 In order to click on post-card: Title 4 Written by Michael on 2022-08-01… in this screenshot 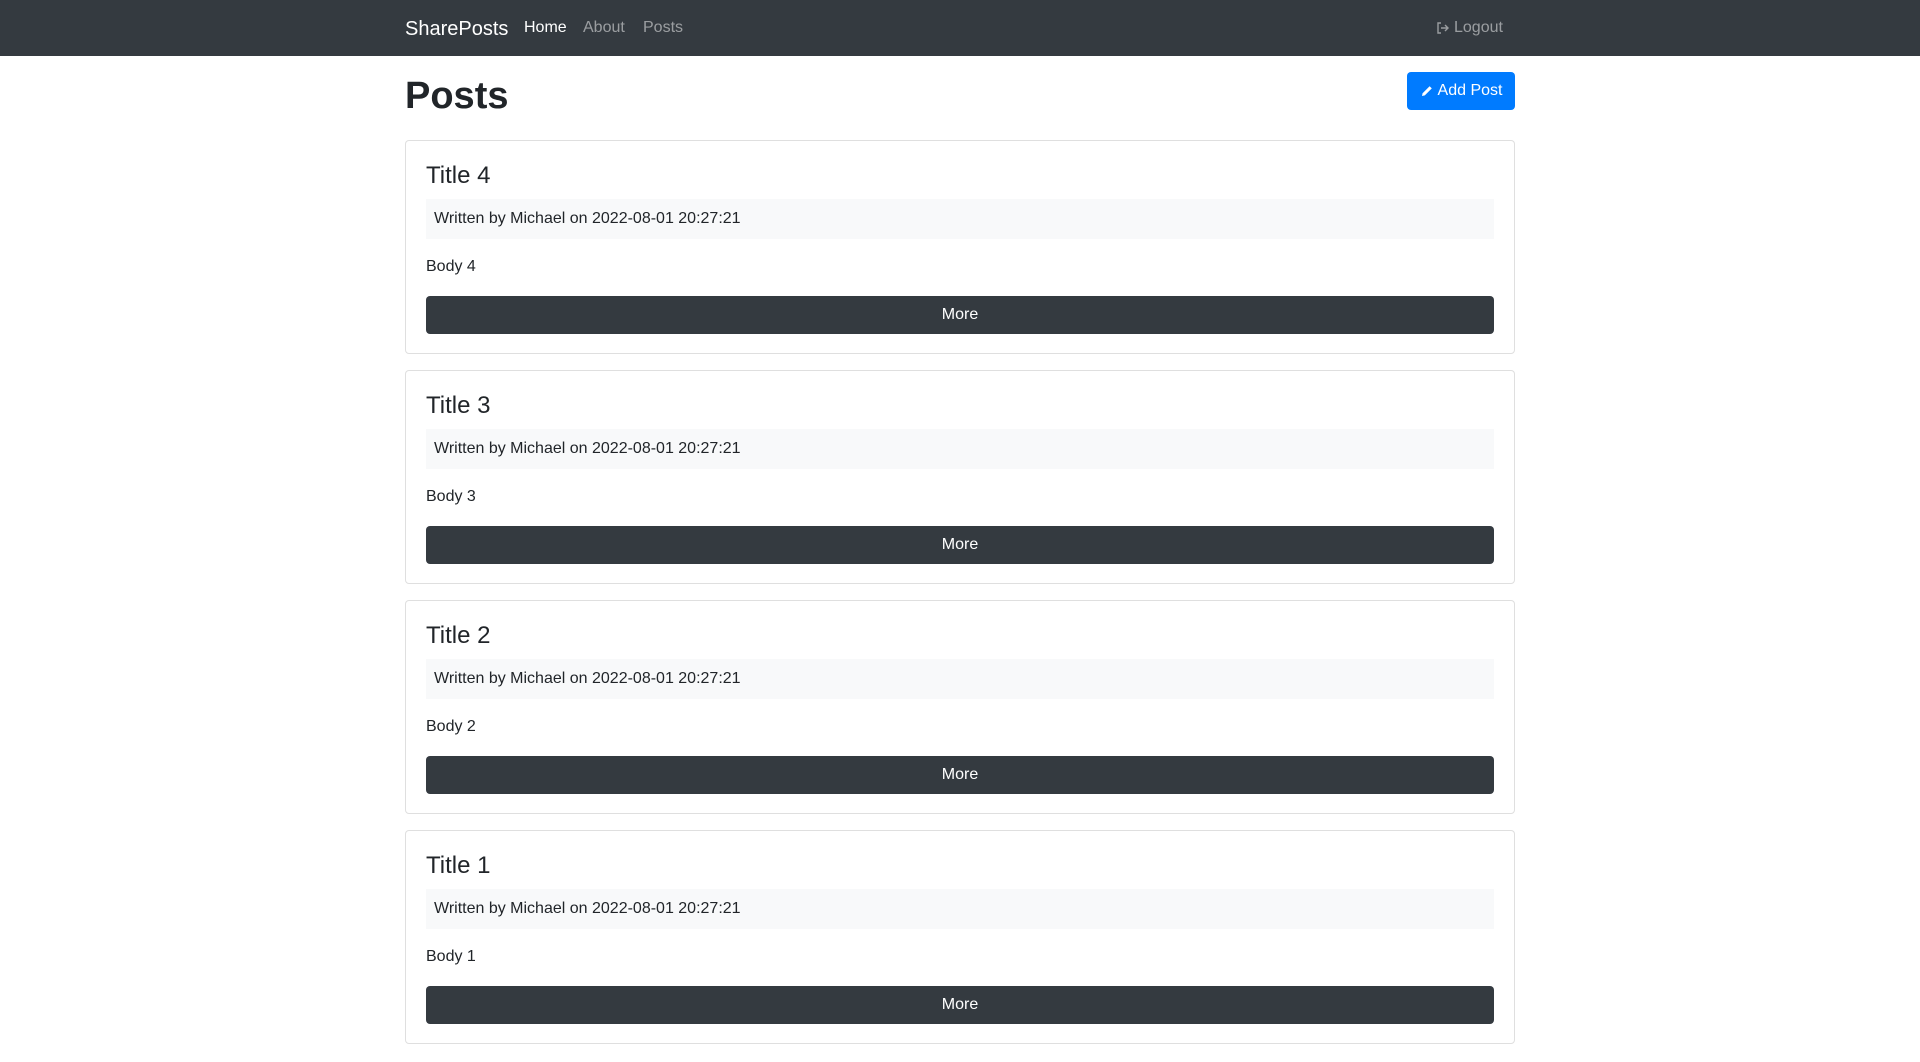, I will do `click(960, 247)`.